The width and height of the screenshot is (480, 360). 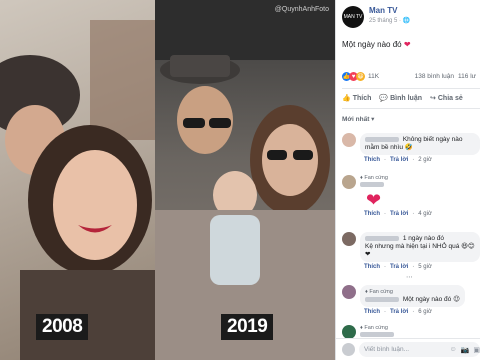 What do you see at coordinates (411, 332) in the screenshot?
I see `comment-item: ♦ Fan cứng` at bounding box center [411, 332].